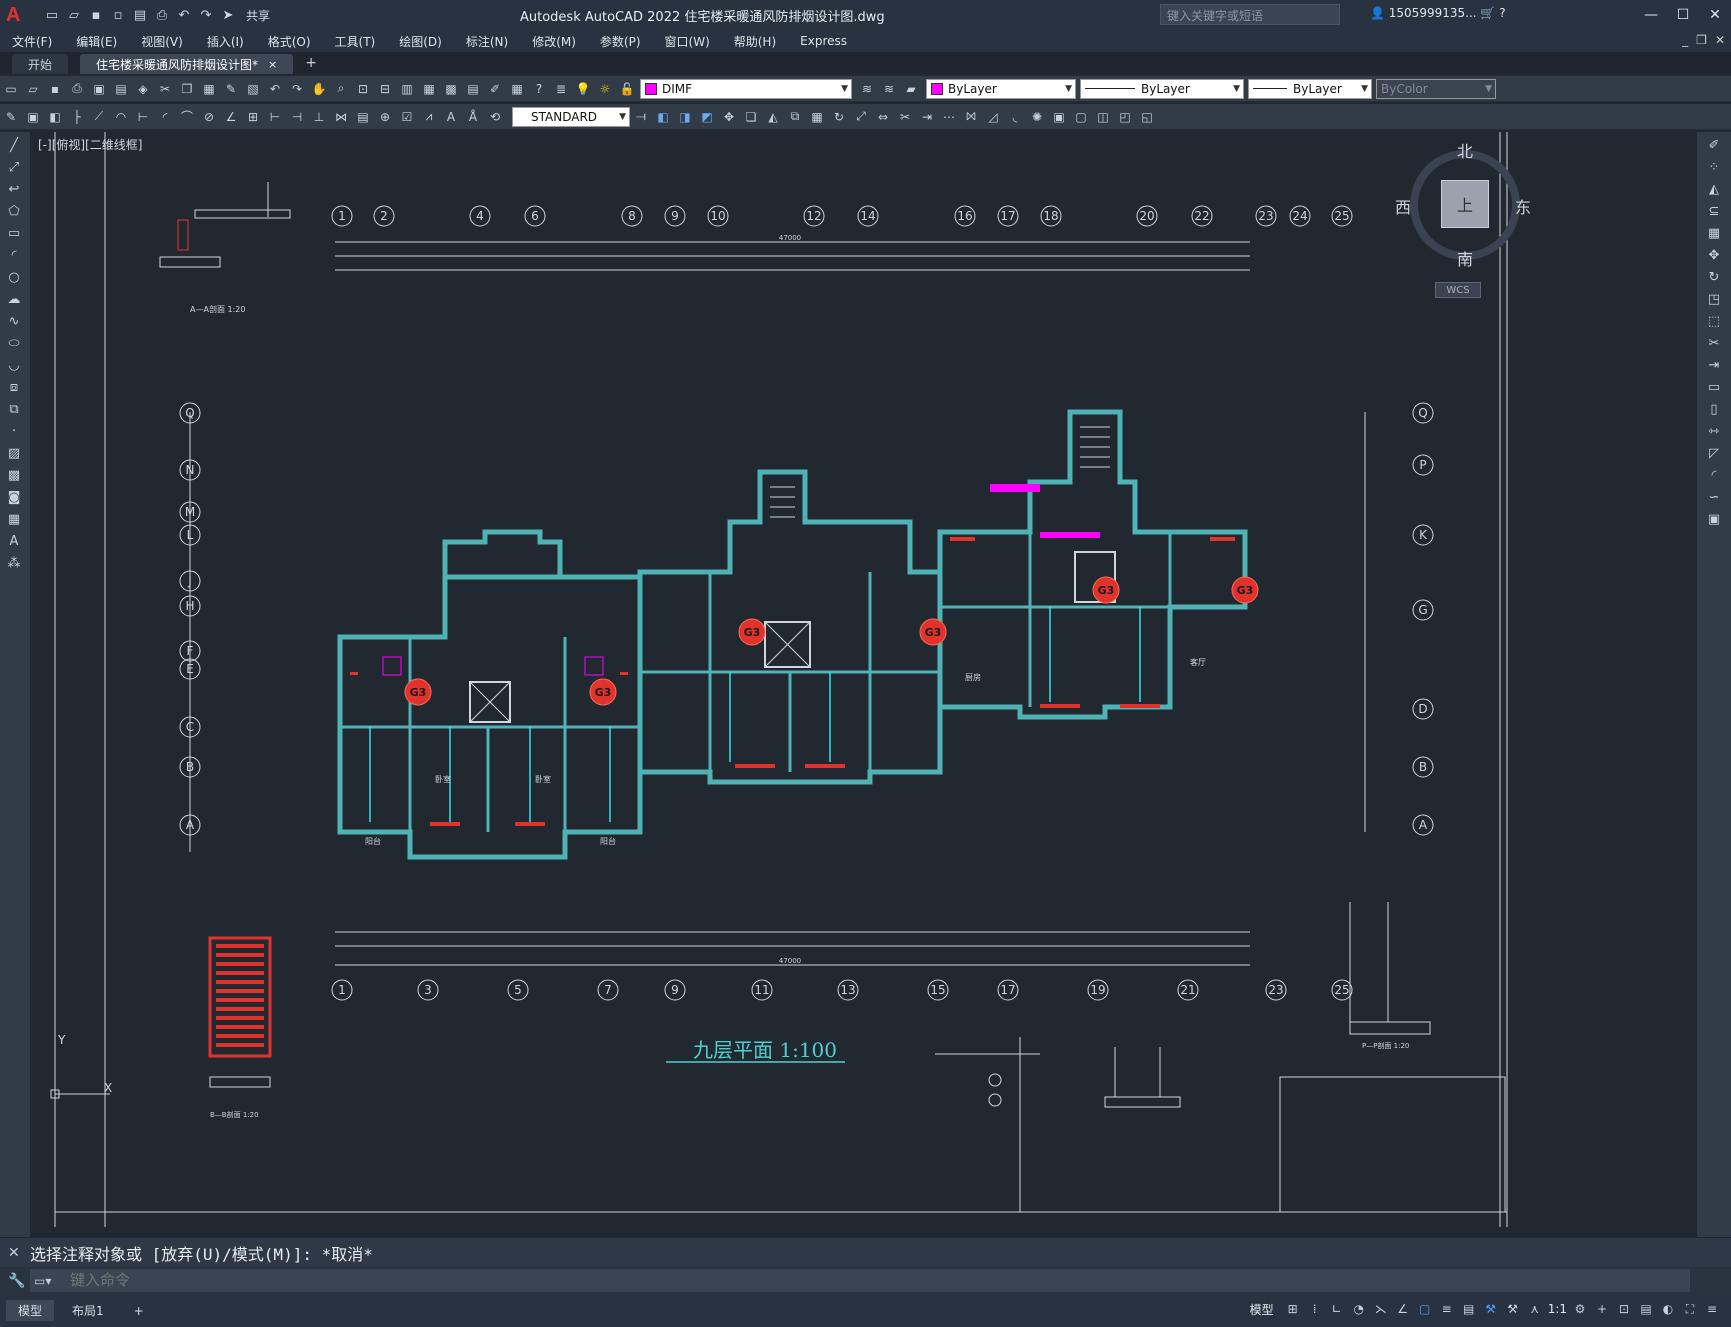  I want to click on annotation-scale-value: 1:1, so click(1557, 1309).